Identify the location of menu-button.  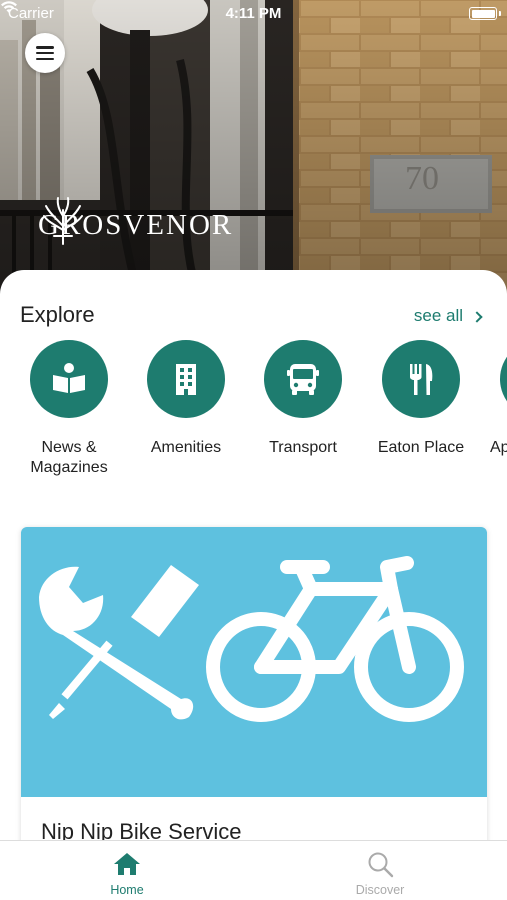
(45, 53).